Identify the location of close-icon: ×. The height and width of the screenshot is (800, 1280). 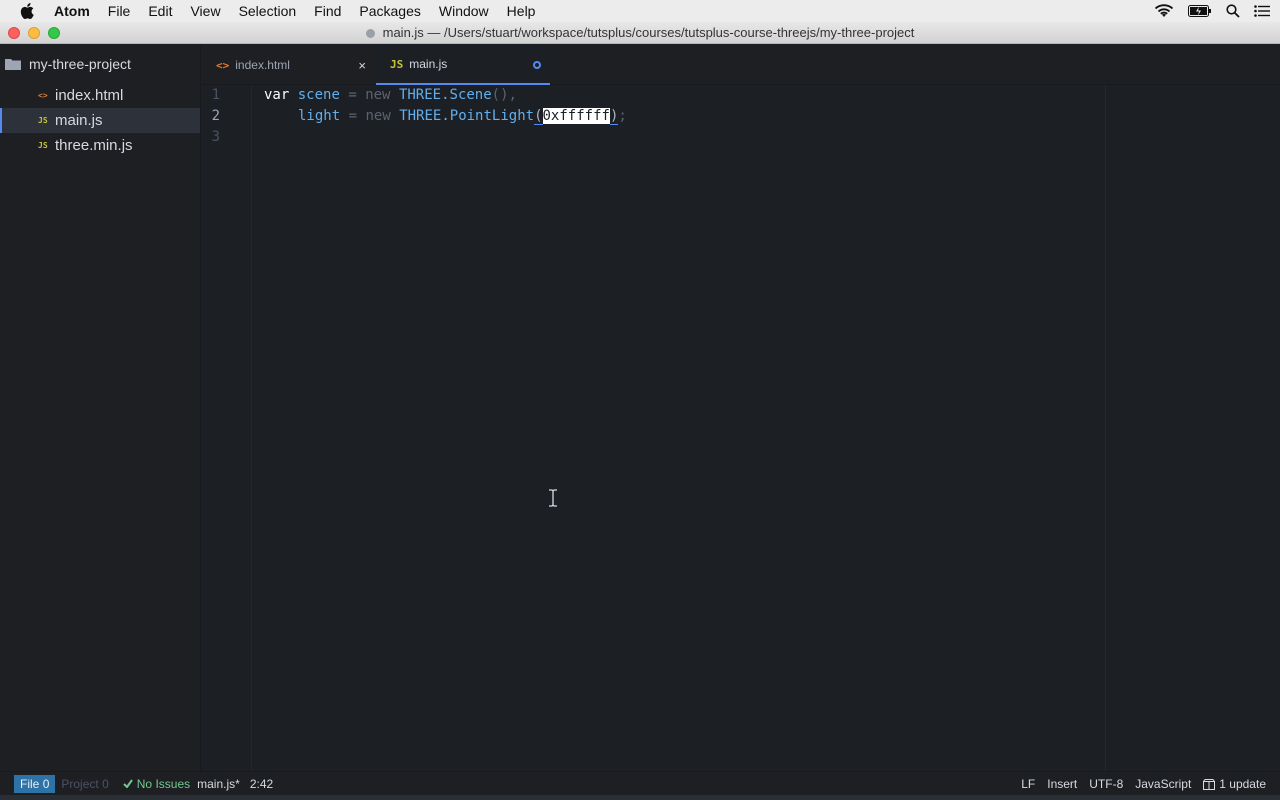
(362, 65).